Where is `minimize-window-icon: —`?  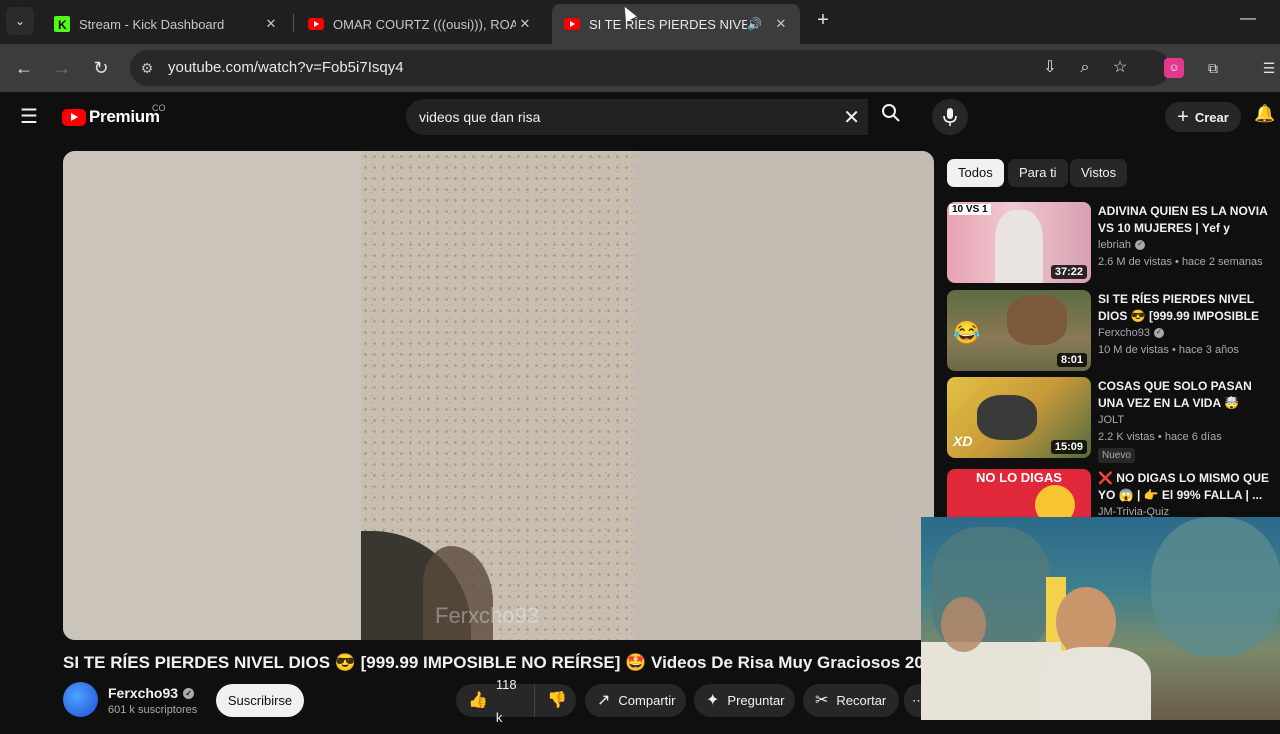 minimize-window-icon: — is located at coordinates (1248, 19).